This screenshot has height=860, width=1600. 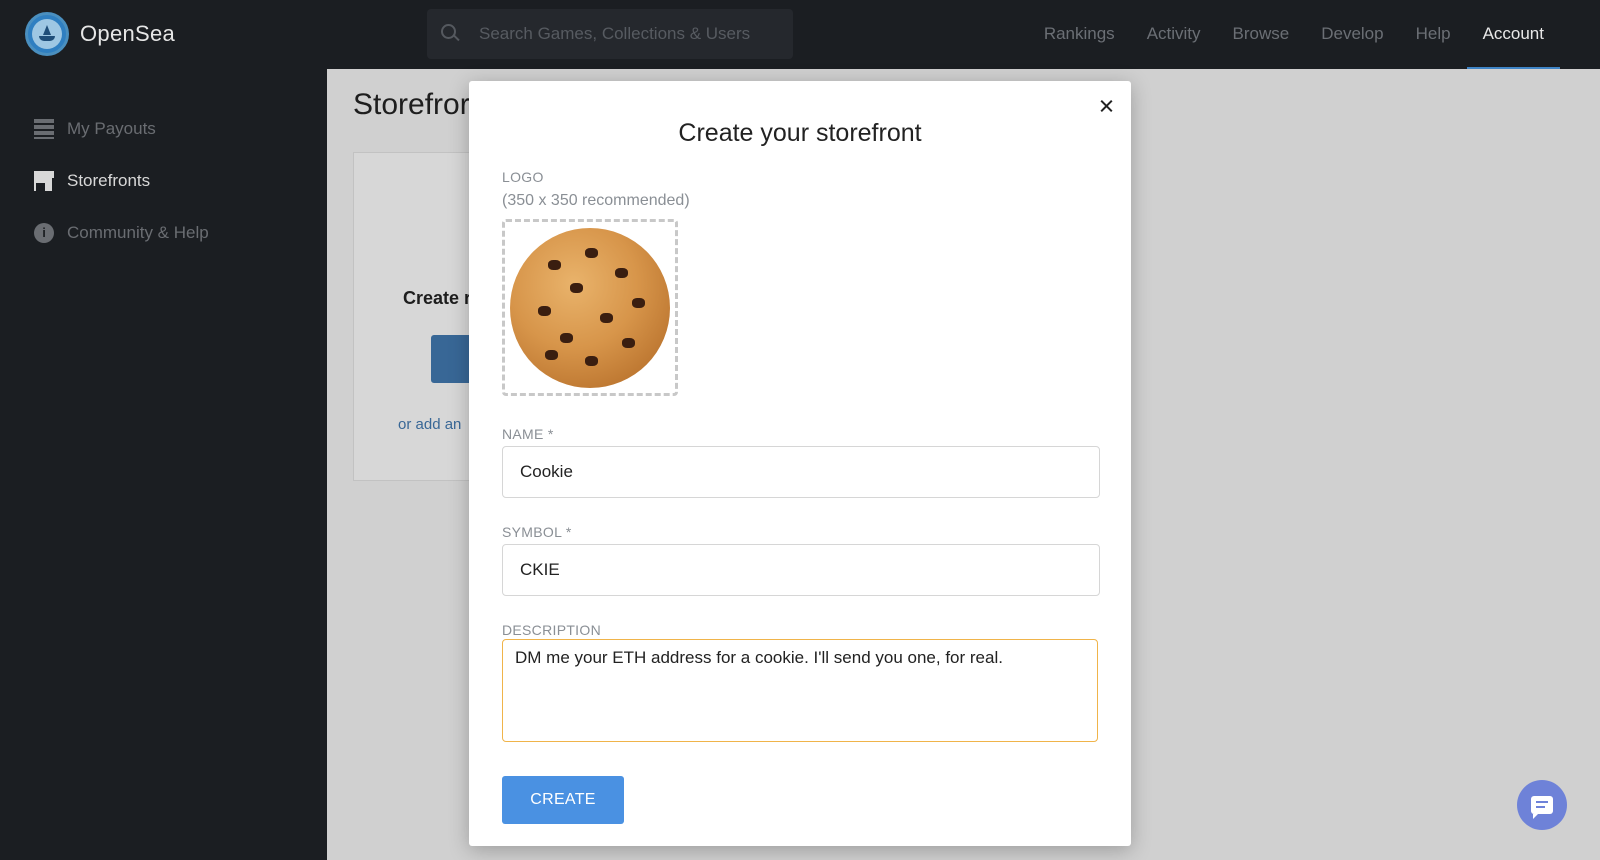 I want to click on search-input: Search Games, Collections & Users, so click(x=614, y=34).